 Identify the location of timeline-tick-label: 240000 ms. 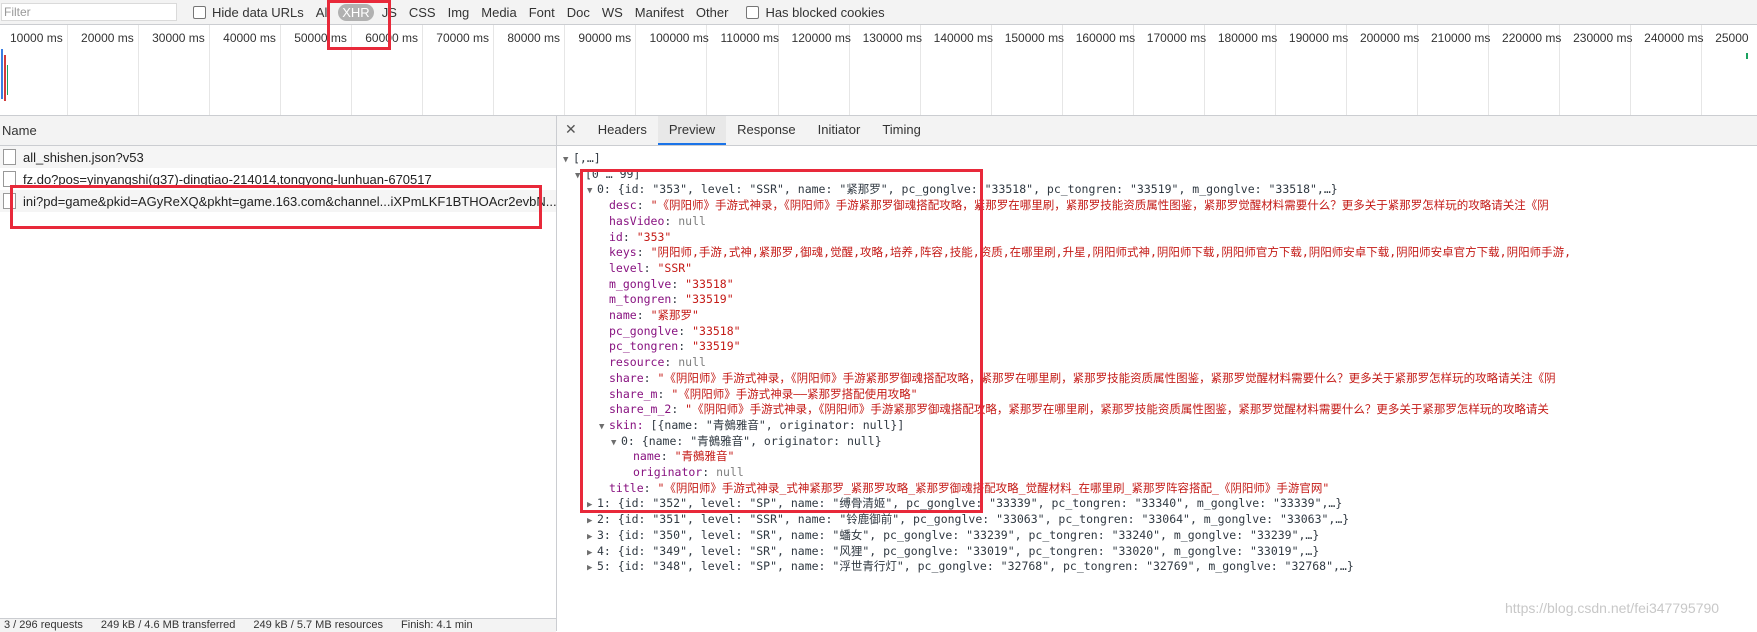
(1674, 38).